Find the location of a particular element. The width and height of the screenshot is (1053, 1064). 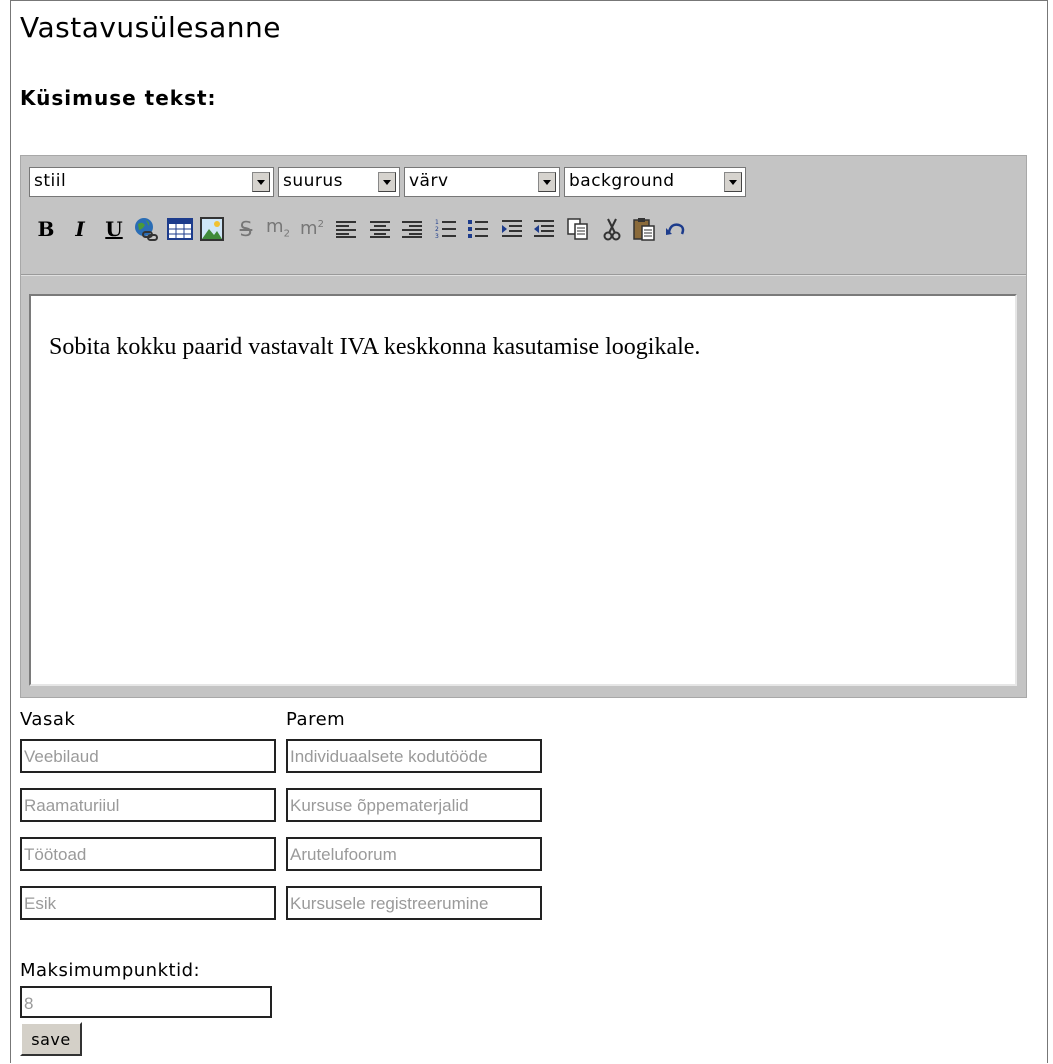

left-input-4: Esik is located at coordinates (148, 903).